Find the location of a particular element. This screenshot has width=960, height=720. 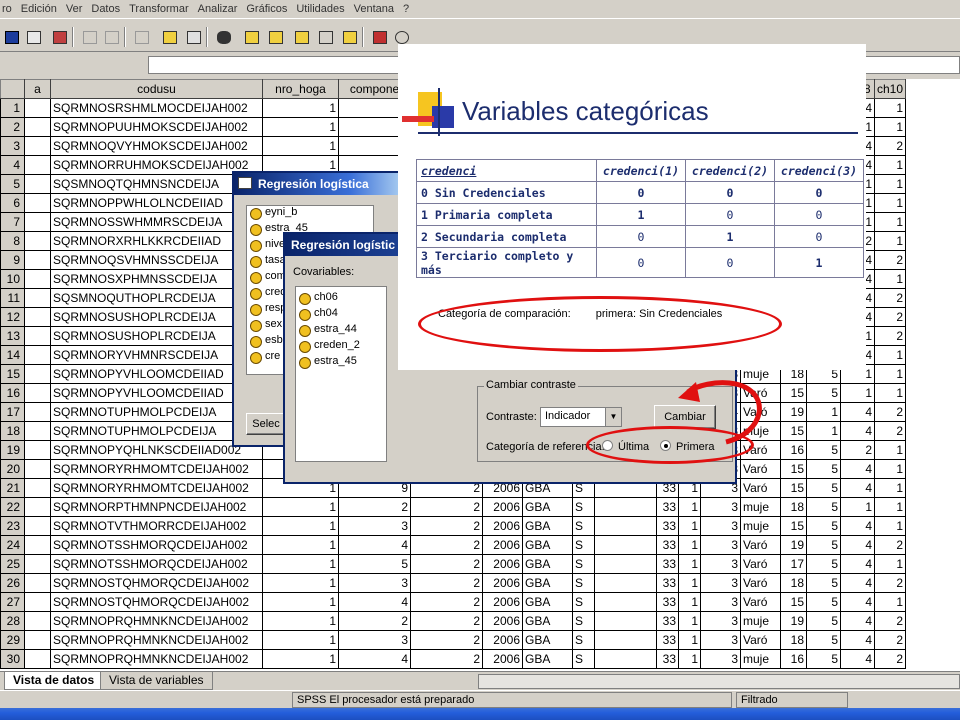

row-header: 19 is located at coordinates (12, 450).